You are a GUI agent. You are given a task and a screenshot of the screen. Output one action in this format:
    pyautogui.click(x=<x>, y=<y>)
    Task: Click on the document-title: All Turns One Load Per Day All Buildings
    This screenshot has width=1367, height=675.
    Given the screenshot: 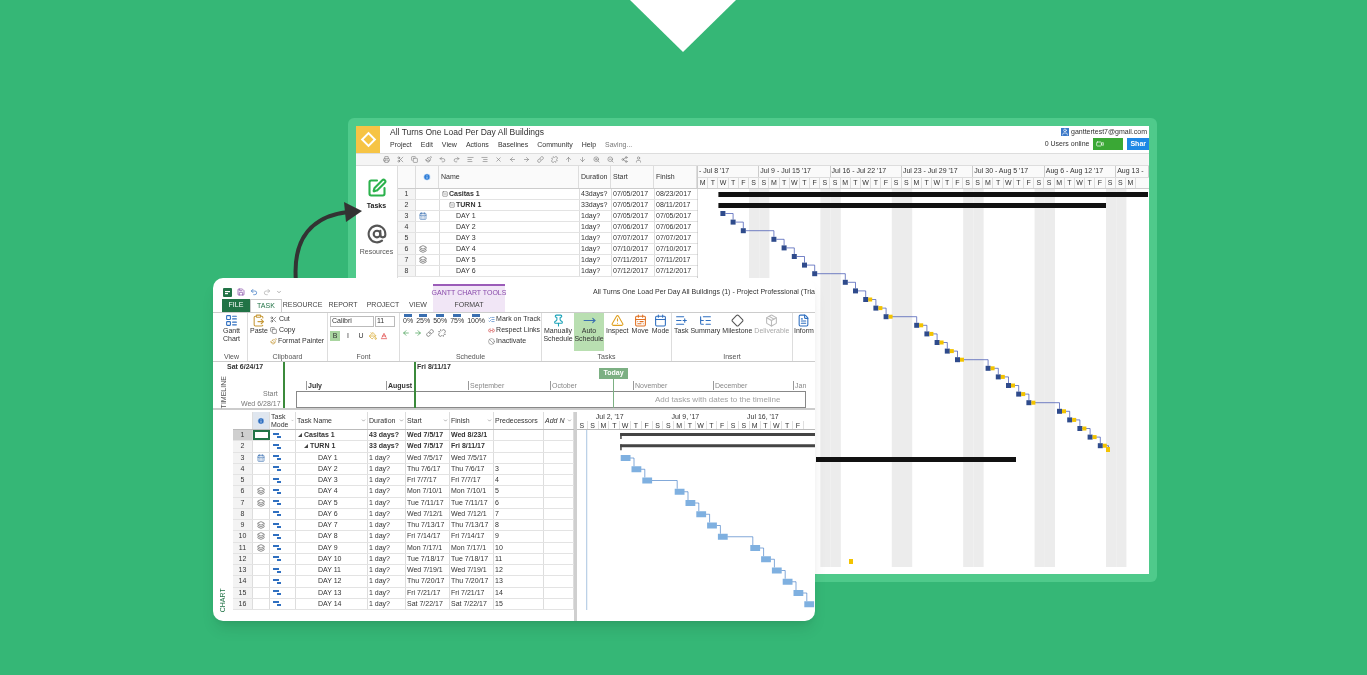 What is the action you would take?
    pyautogui.click(x=468, y=132)
    